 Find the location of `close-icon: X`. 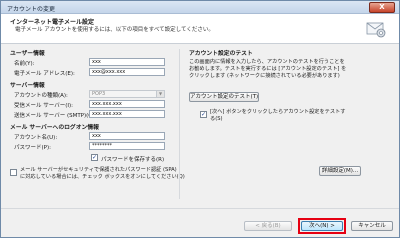

close-icon: X is located at coordinates (382, 7).